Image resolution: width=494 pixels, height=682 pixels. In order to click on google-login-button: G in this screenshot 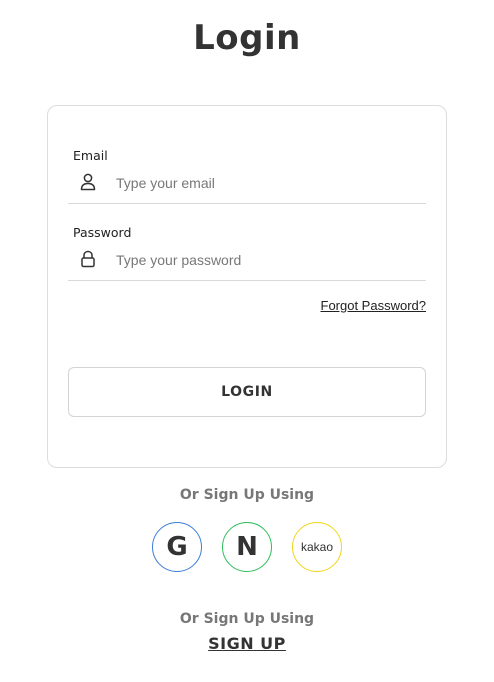, I will do `click(177, 547)`.